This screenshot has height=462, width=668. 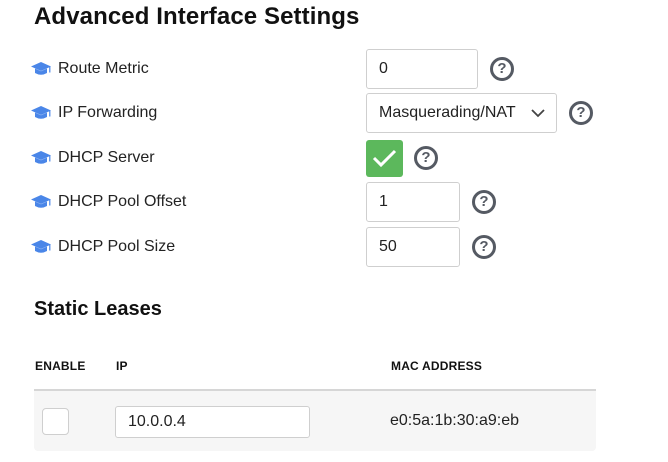 I want to click on setting-row-dhcp-server: DHCP Server ?, so click(x=334, y=158).